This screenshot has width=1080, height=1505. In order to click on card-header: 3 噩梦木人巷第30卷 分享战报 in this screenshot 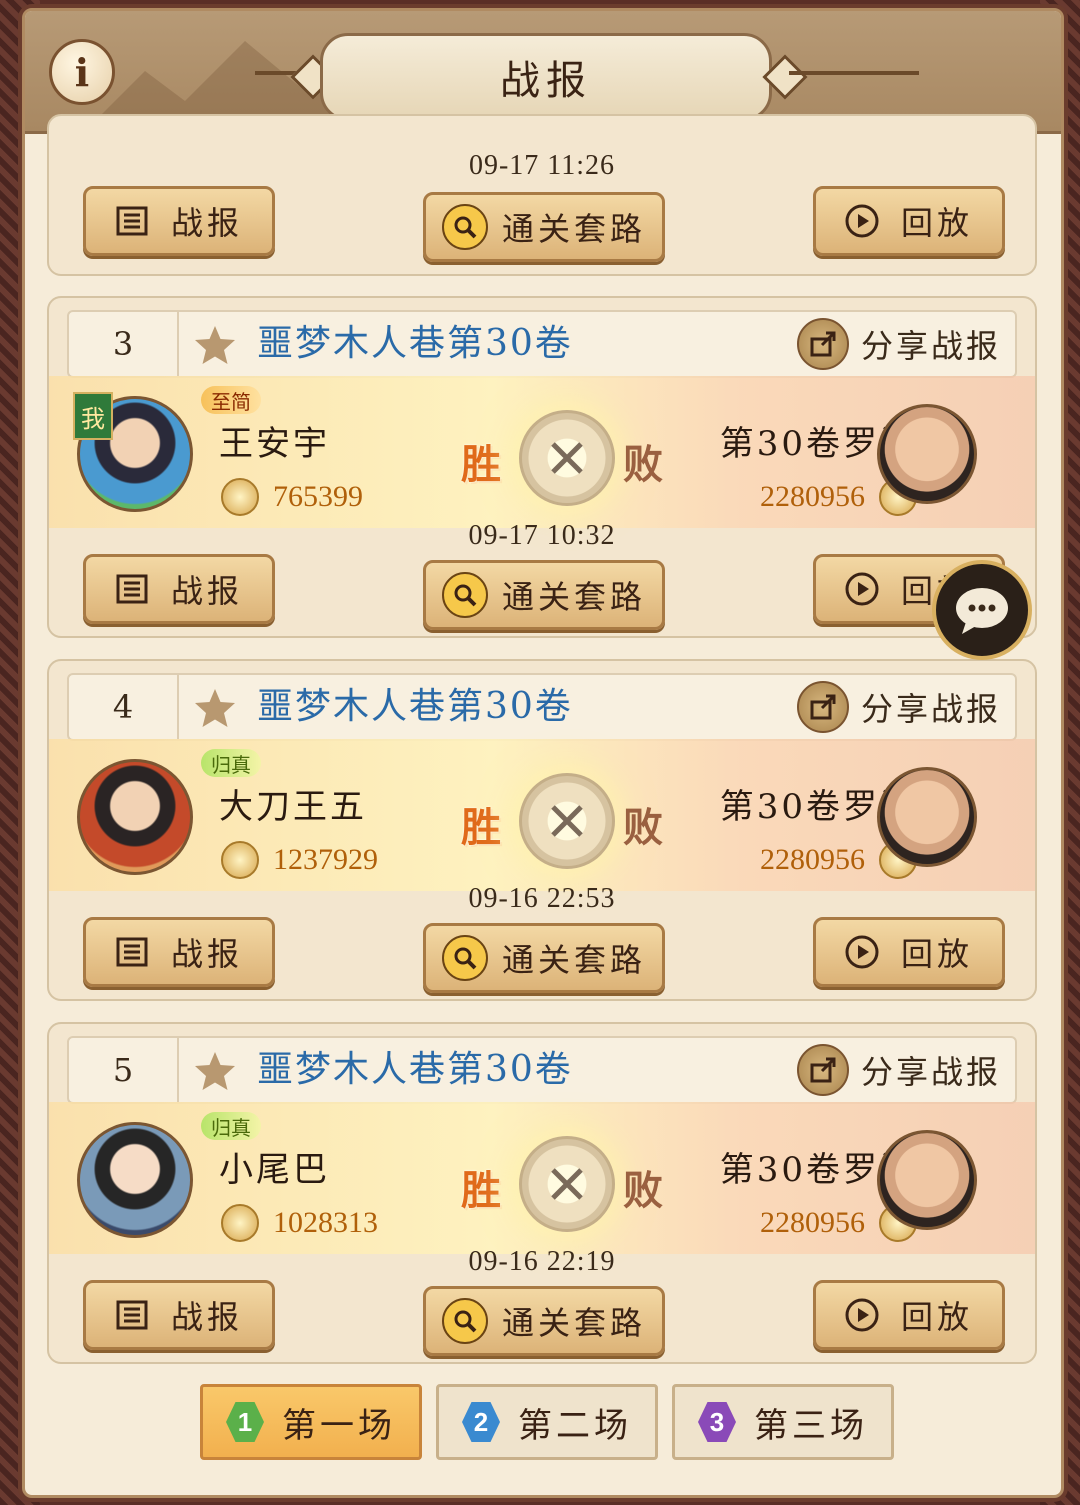, I will do `click(542, 344)`.